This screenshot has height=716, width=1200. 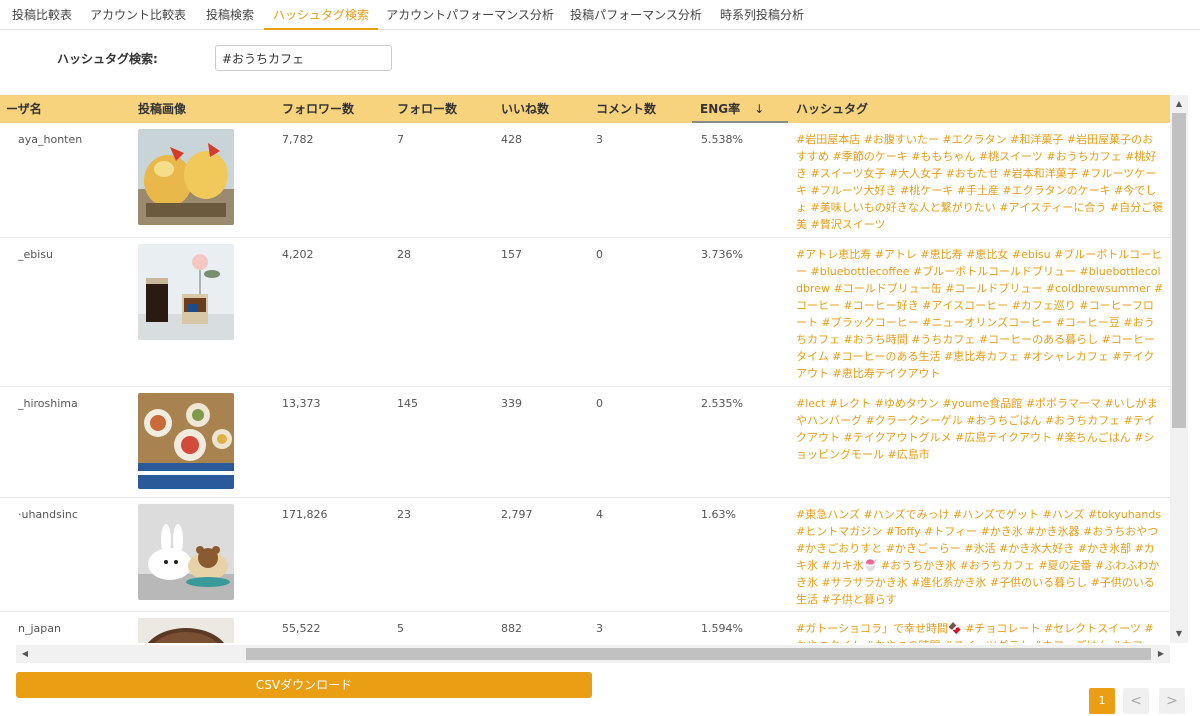 I want to click on col-following: フォロー数, so click(x=427, y=109).